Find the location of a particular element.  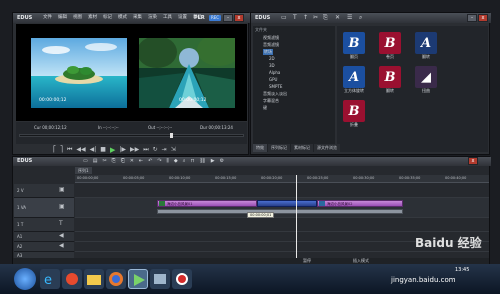

playhead is located at coordinates (296, 217).